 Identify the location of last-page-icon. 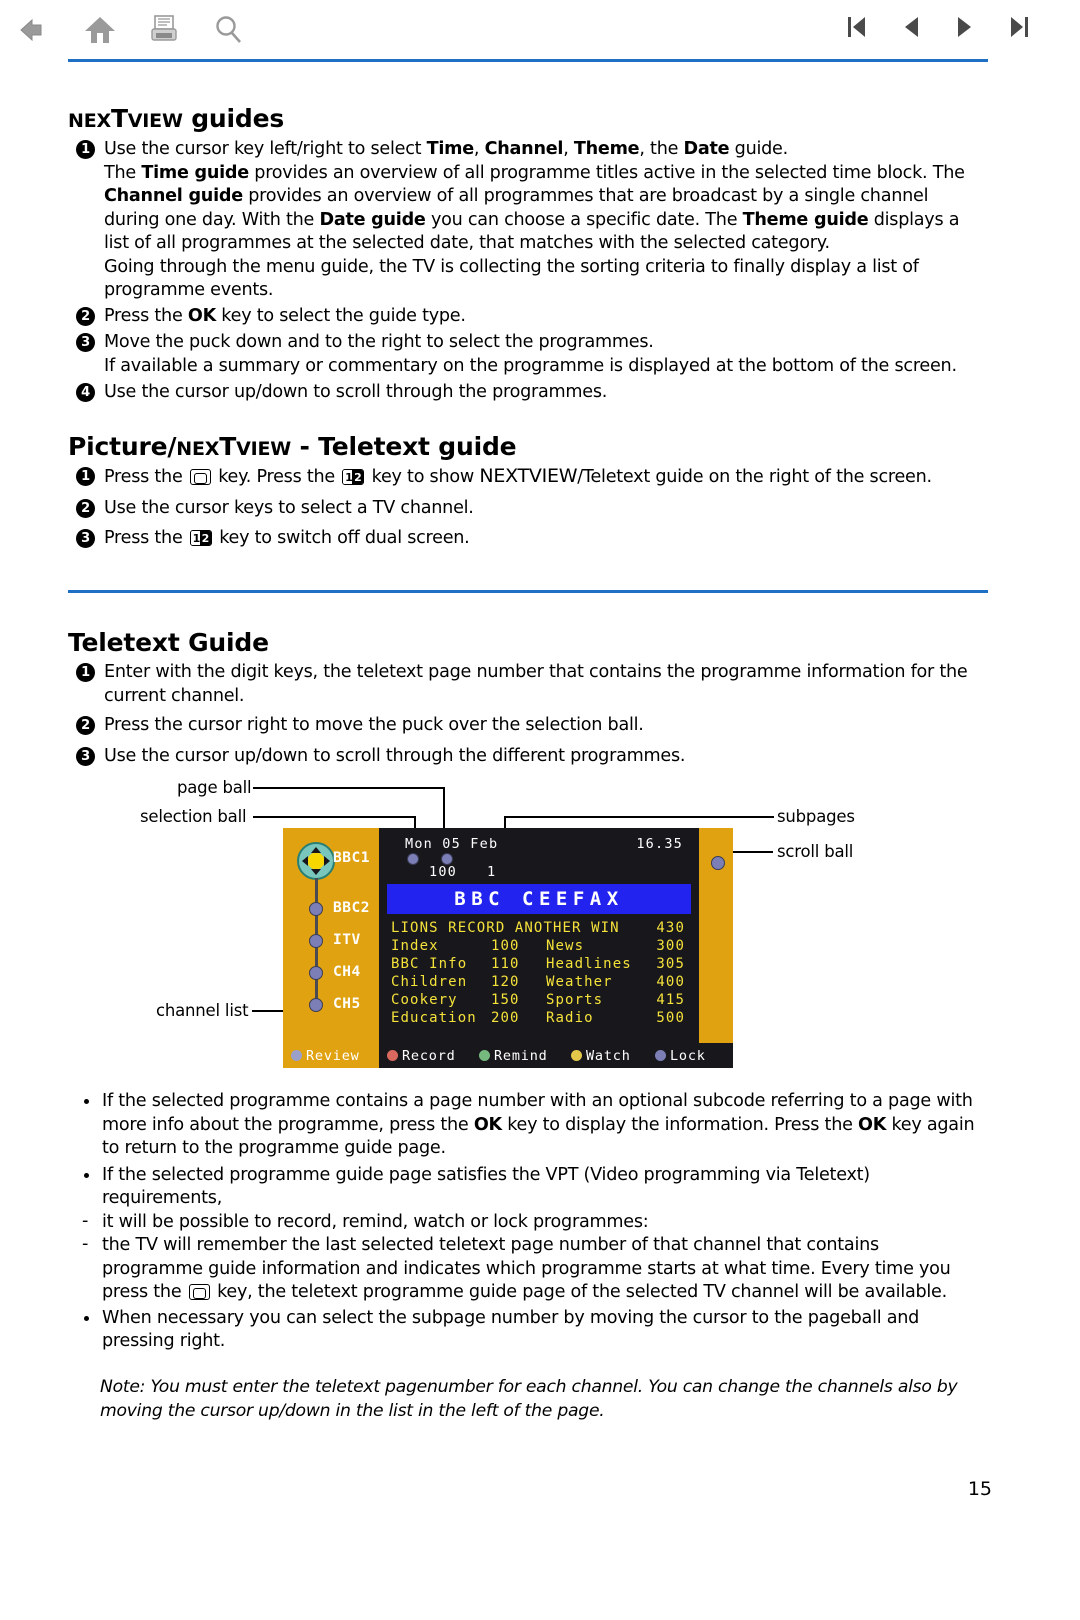
(1019, 27).